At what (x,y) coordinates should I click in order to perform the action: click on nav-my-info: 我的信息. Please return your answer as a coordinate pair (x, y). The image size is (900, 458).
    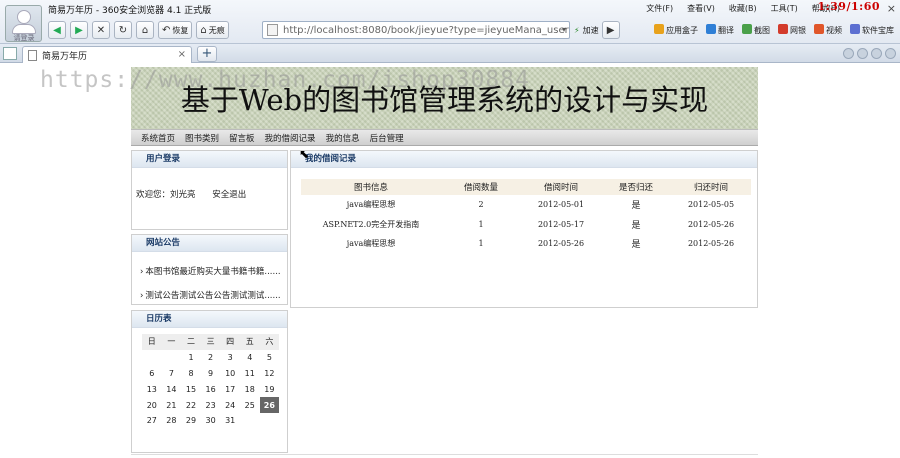
    Looking at the image, I should click on (343, 138).